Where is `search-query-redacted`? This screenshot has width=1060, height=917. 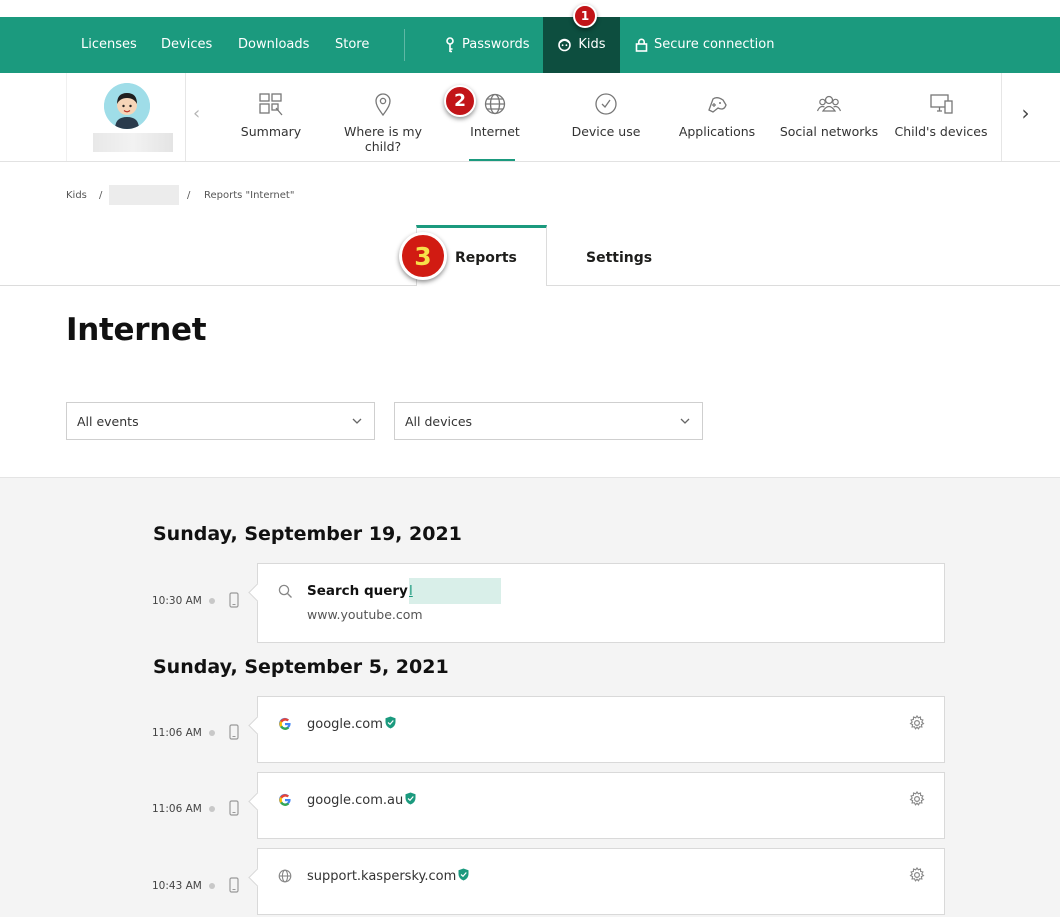 search-query-redacted is located at coordinates (455, 591).